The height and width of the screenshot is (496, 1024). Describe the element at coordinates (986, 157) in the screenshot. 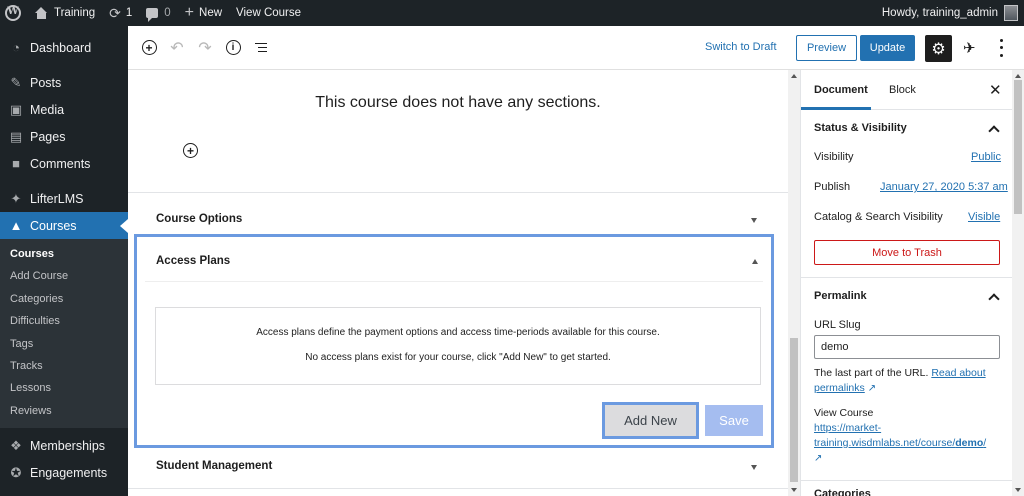

I see `visibility-link: Public` at that location.